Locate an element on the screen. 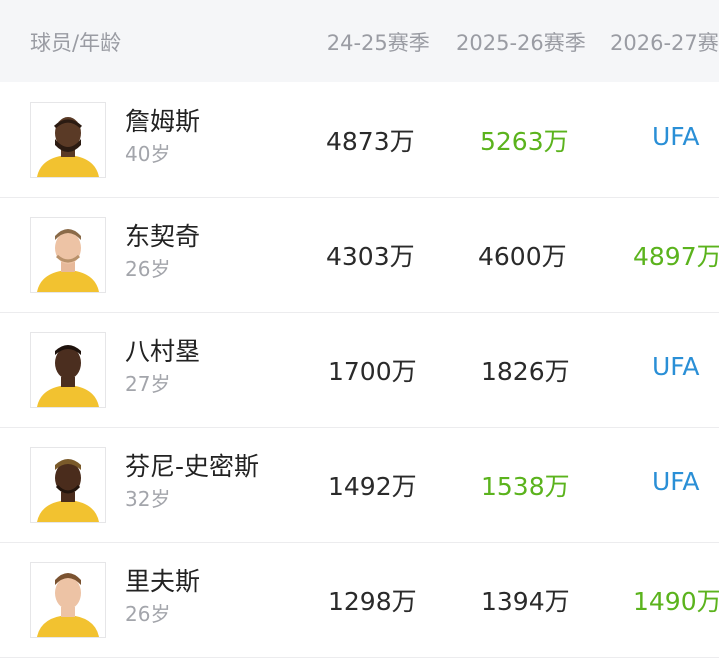  salary-2026-27: 1490万 is located at coordinates (676, 601).